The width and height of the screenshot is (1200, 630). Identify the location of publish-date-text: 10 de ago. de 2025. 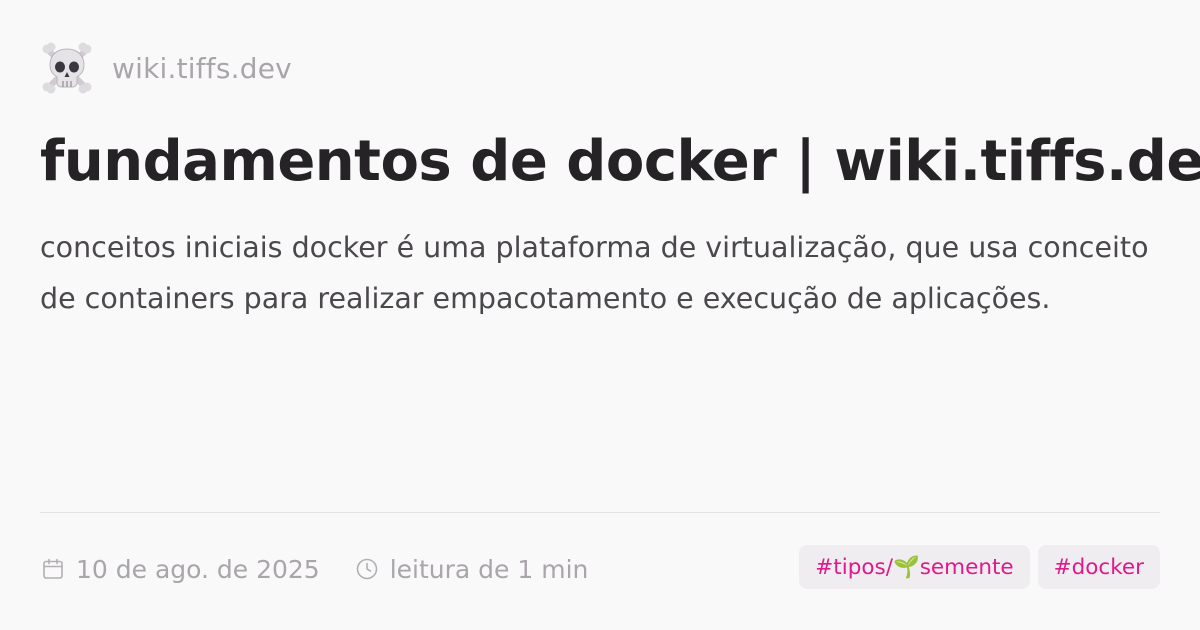
(198, 569).